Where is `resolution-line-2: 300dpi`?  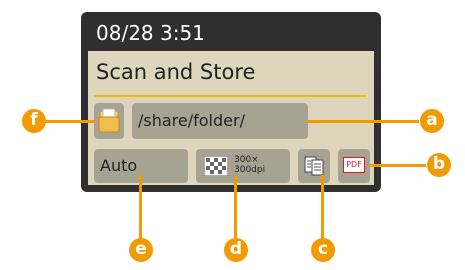 resolution-line-2: 300dpi is located at coordinates (250, 170).